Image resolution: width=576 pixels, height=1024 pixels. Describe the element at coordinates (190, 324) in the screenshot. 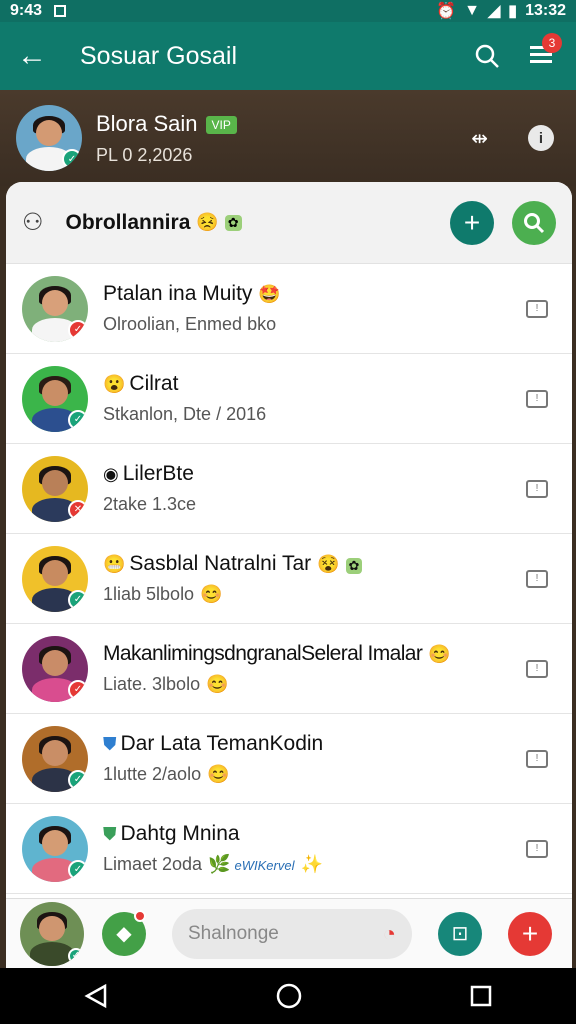

I see `contact-subtitle: Olroolian, Enmed bko` at that location.